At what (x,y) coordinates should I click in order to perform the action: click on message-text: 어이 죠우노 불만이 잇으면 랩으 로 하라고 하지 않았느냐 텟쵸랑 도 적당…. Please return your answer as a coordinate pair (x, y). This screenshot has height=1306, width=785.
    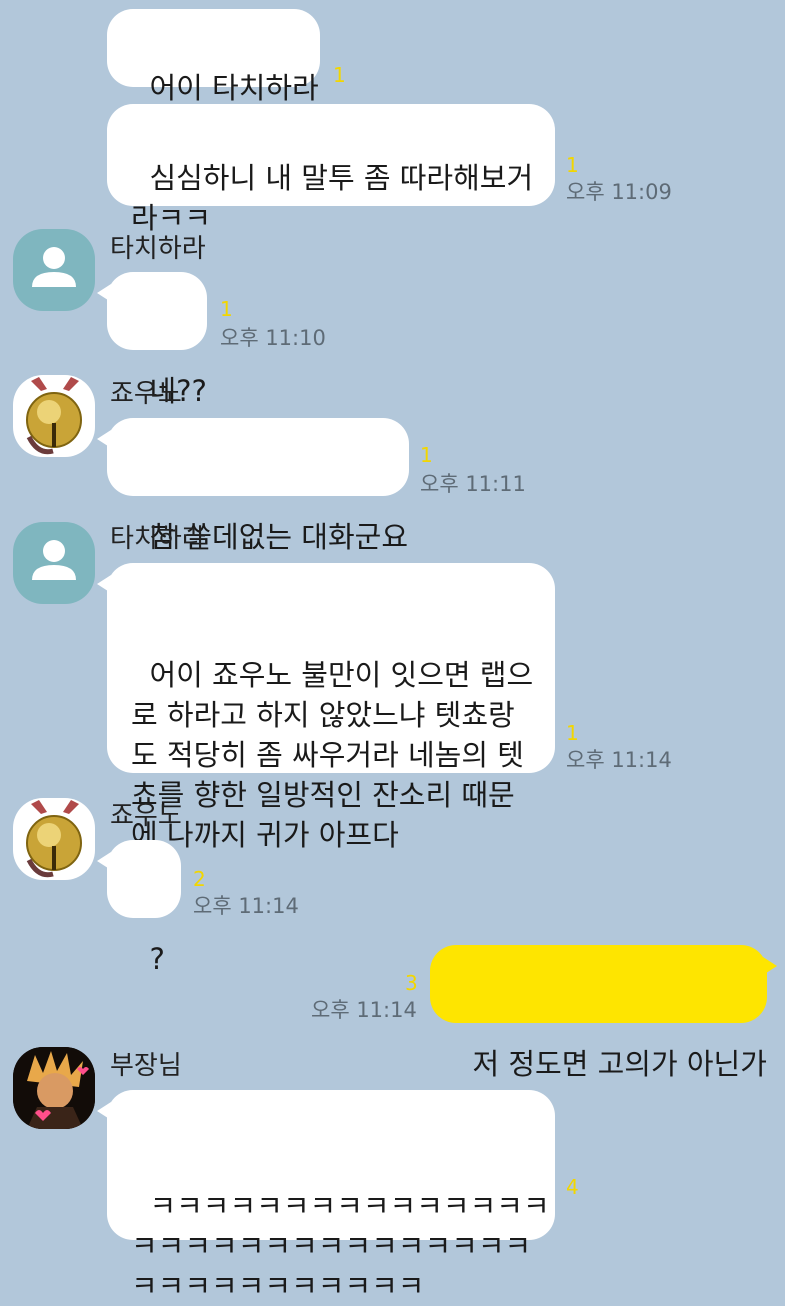
    Looking at the image, I should click on (332, 755).